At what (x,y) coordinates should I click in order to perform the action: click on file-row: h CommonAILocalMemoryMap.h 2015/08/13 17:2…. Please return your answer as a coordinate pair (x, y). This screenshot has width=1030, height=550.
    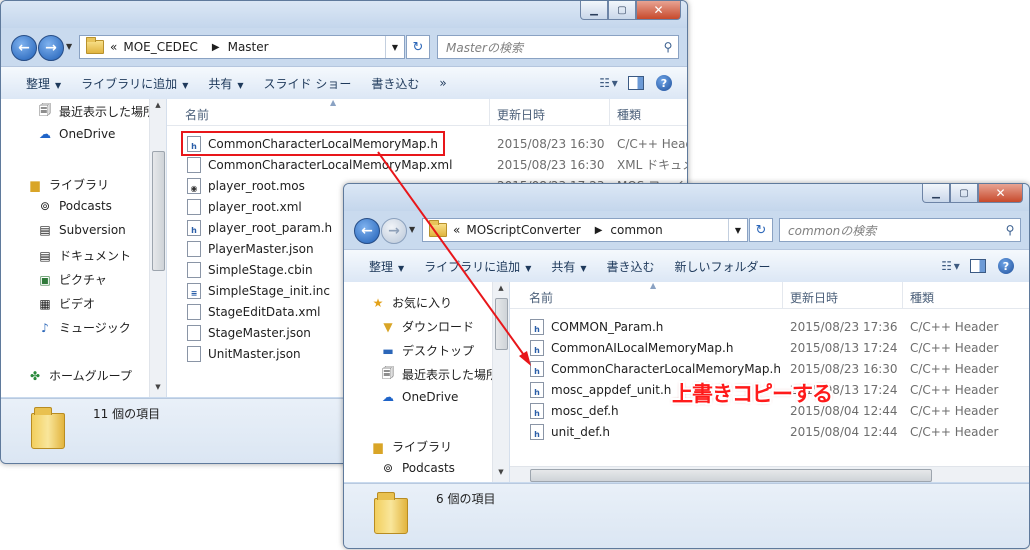
    Looking at the image, I should click on (769, 347).